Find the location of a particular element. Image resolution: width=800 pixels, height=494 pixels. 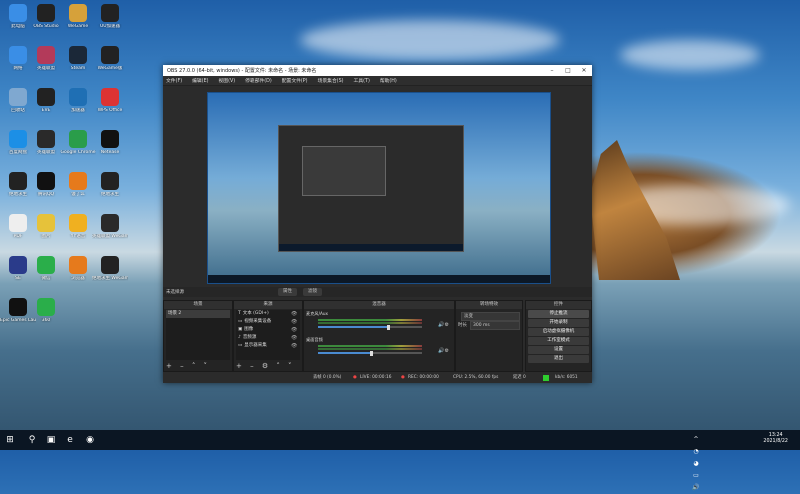

nested-preview is located at coordinates (371, 188).